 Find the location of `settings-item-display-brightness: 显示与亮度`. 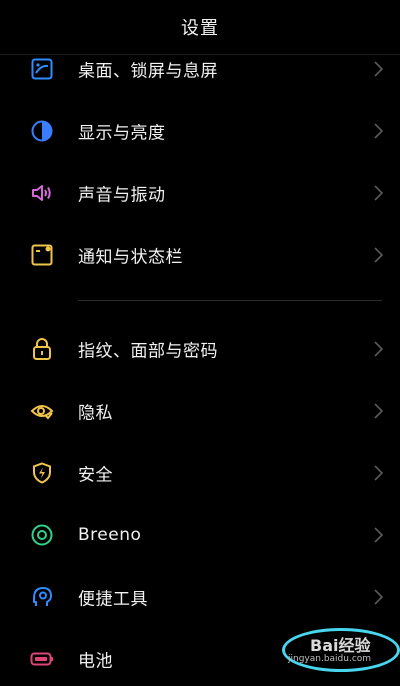

settings-item-display-brightness: 显示与亮度 is located at coordinates (200, 131).